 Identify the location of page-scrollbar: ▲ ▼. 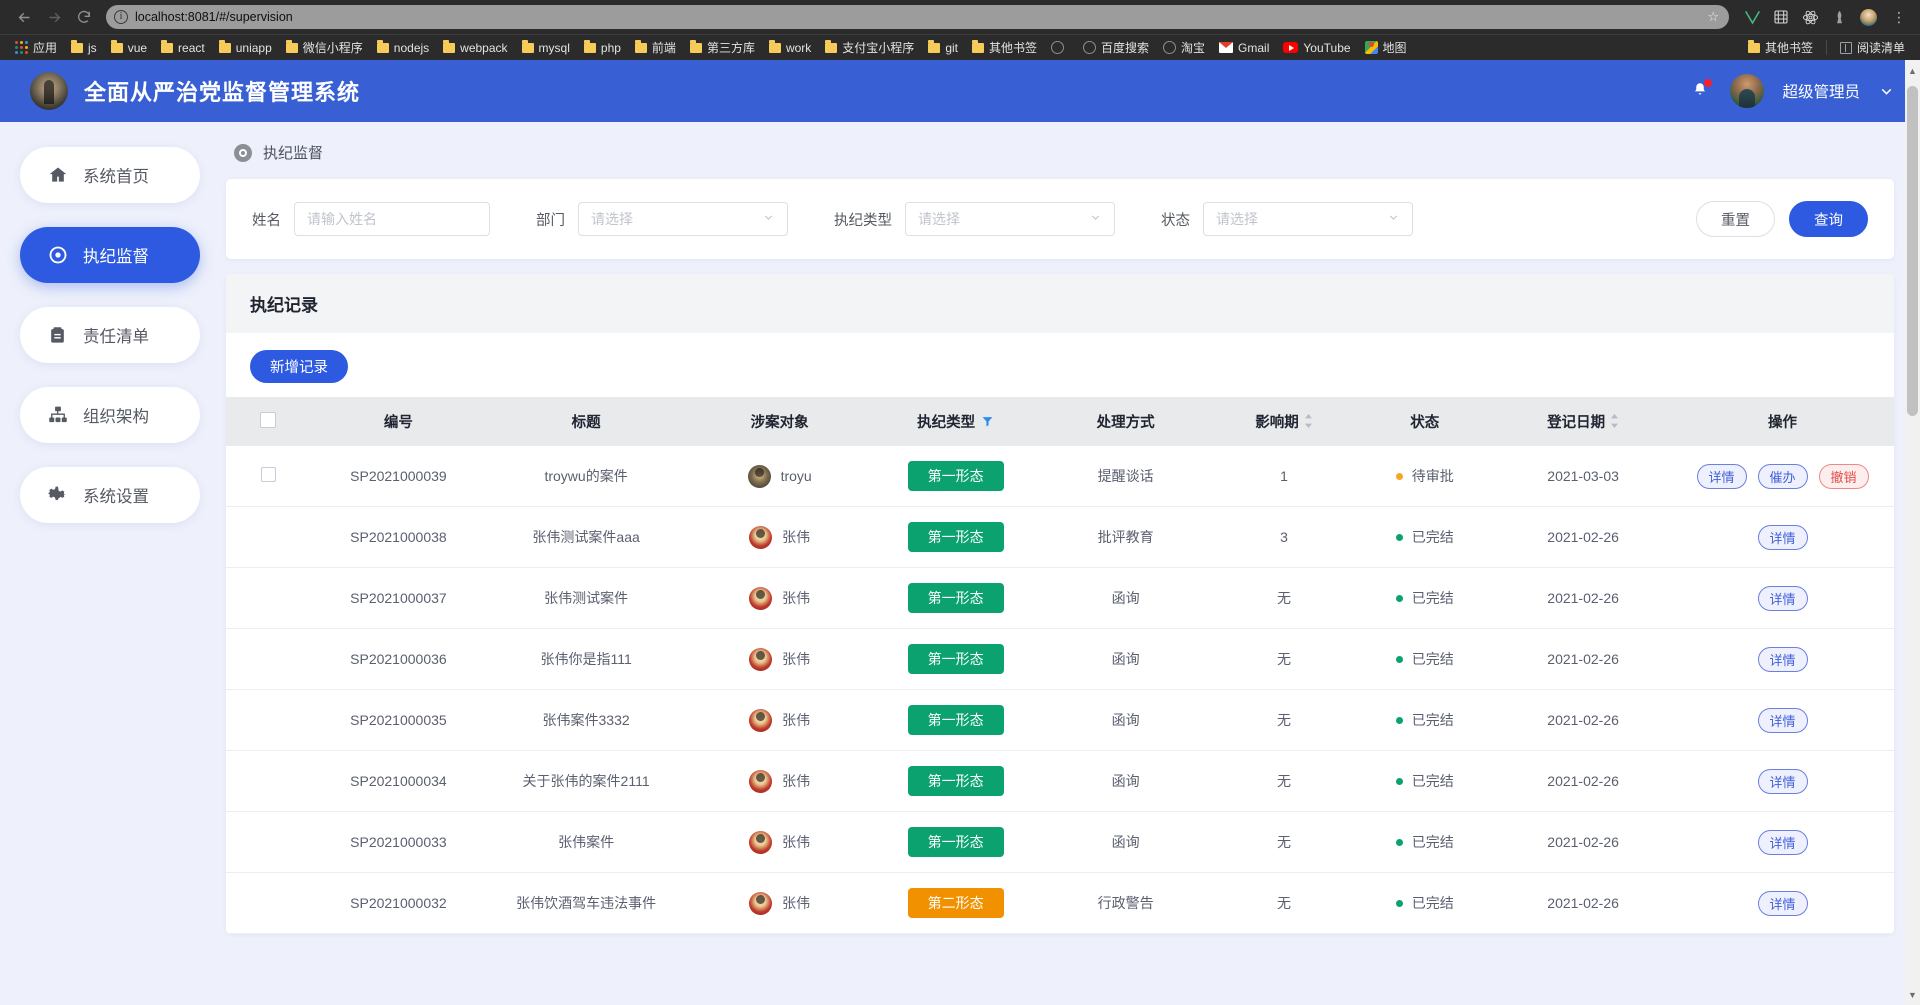
(1912, 532).